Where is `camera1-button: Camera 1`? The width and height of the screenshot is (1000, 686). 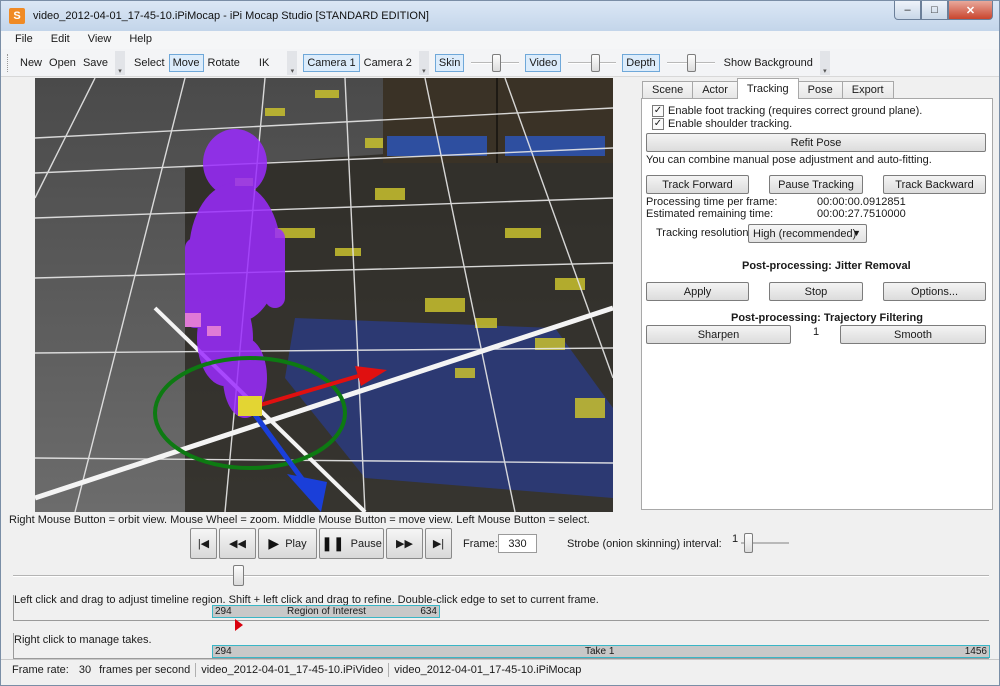
camera1-button: Camera 1 is located at coordinates (331, 62).